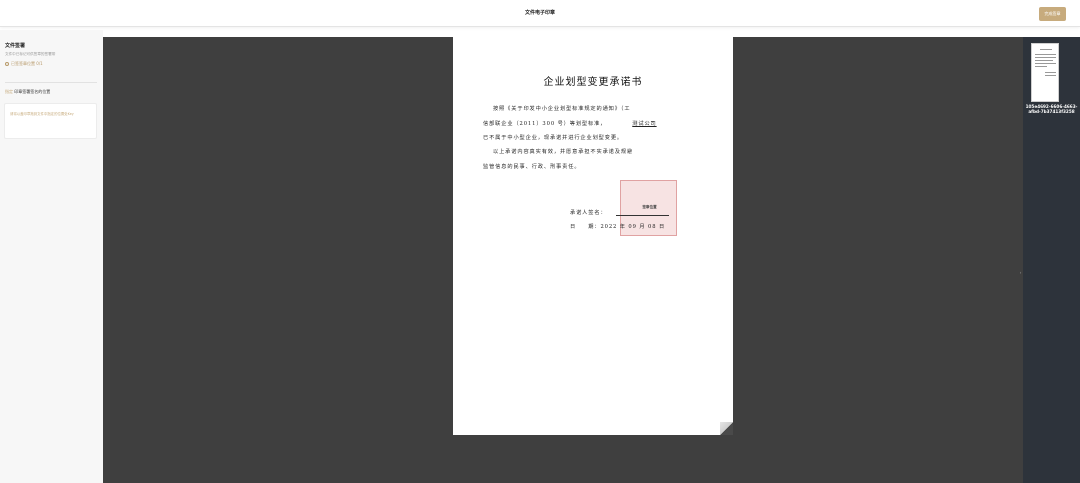 The image size is (1080, 483). I want to click on signed-count-text: 已签签章位置 0/1, so click(27, 63).